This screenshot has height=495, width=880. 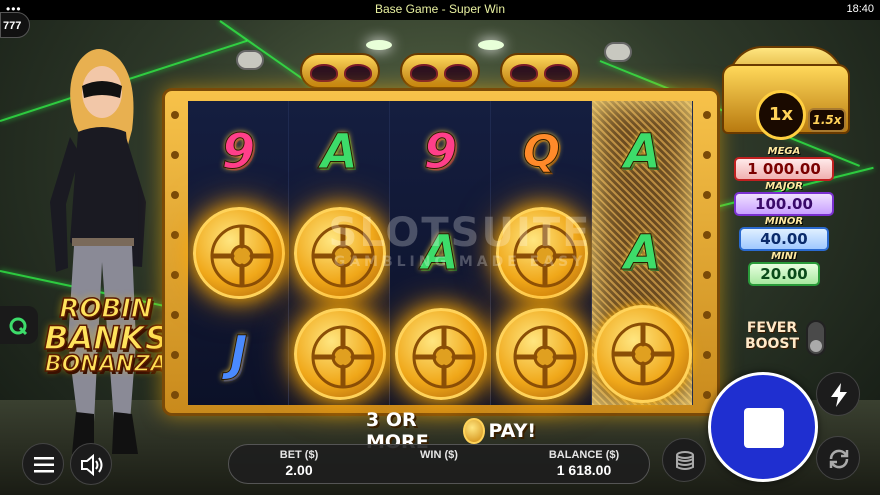 I want to click on balance-stat: BALANCE ($) 1 618.00, so click(x=584, y=463).